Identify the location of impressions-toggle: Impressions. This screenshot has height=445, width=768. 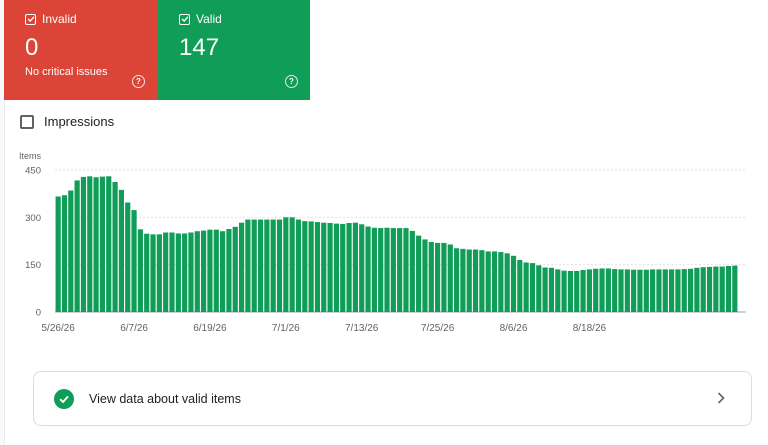
(67, 121).